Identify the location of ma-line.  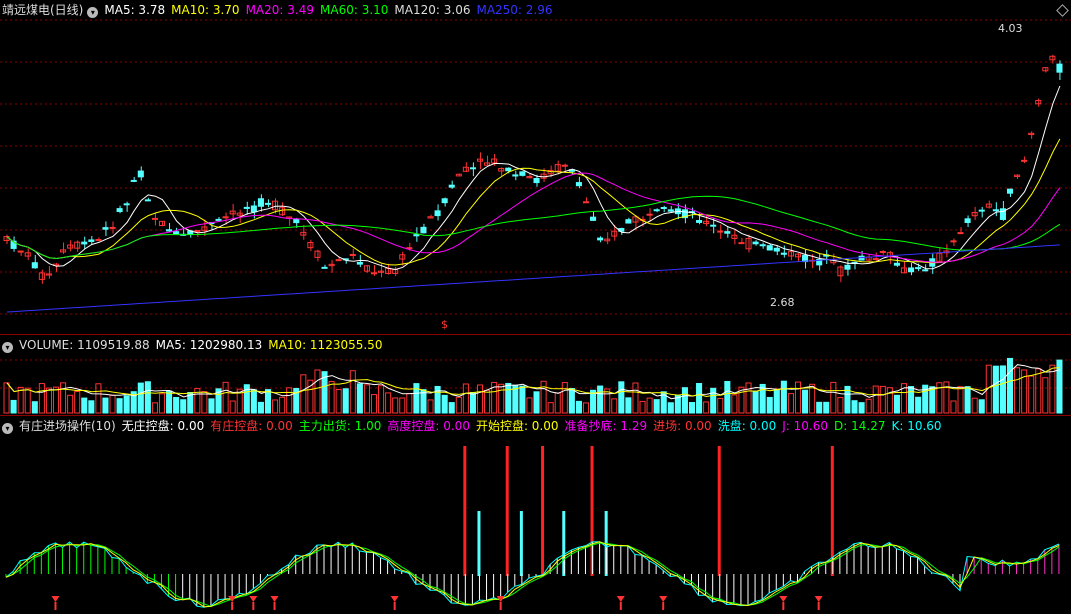
(533, 227).